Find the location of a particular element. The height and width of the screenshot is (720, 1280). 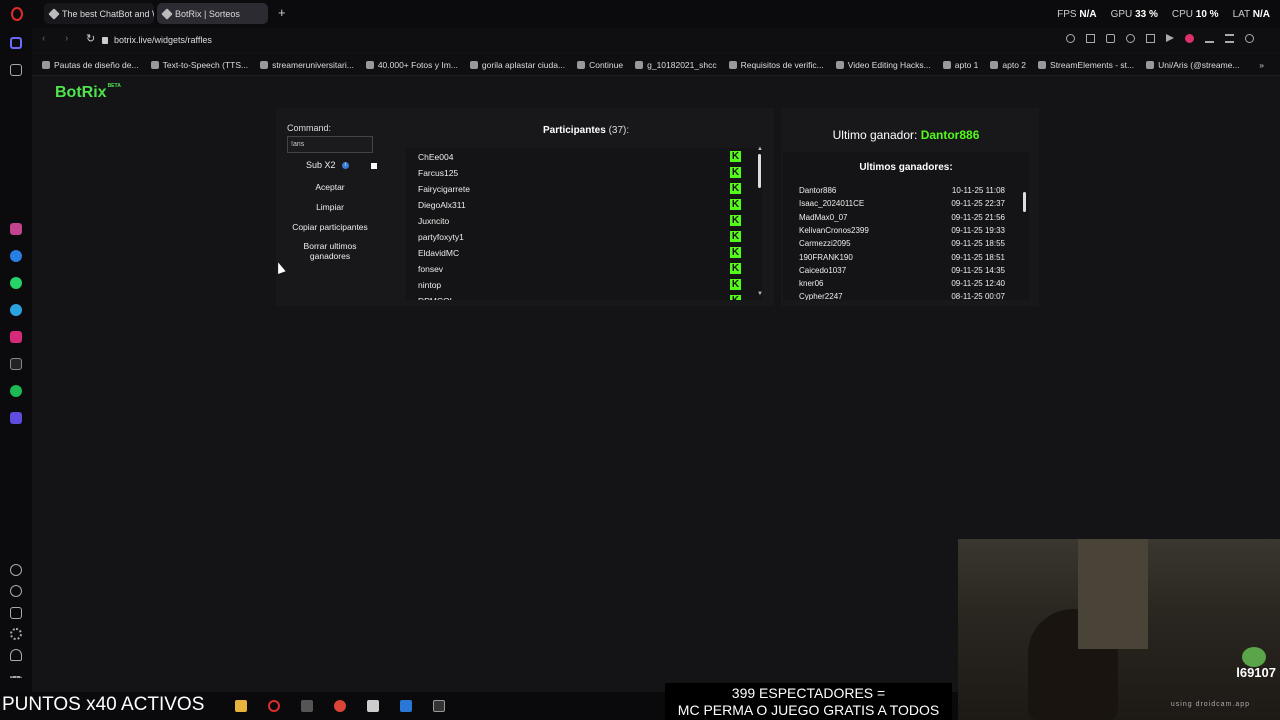

tab-botrix-sorteos: BotRix | Sorteos is located at coordinates (212, 13).